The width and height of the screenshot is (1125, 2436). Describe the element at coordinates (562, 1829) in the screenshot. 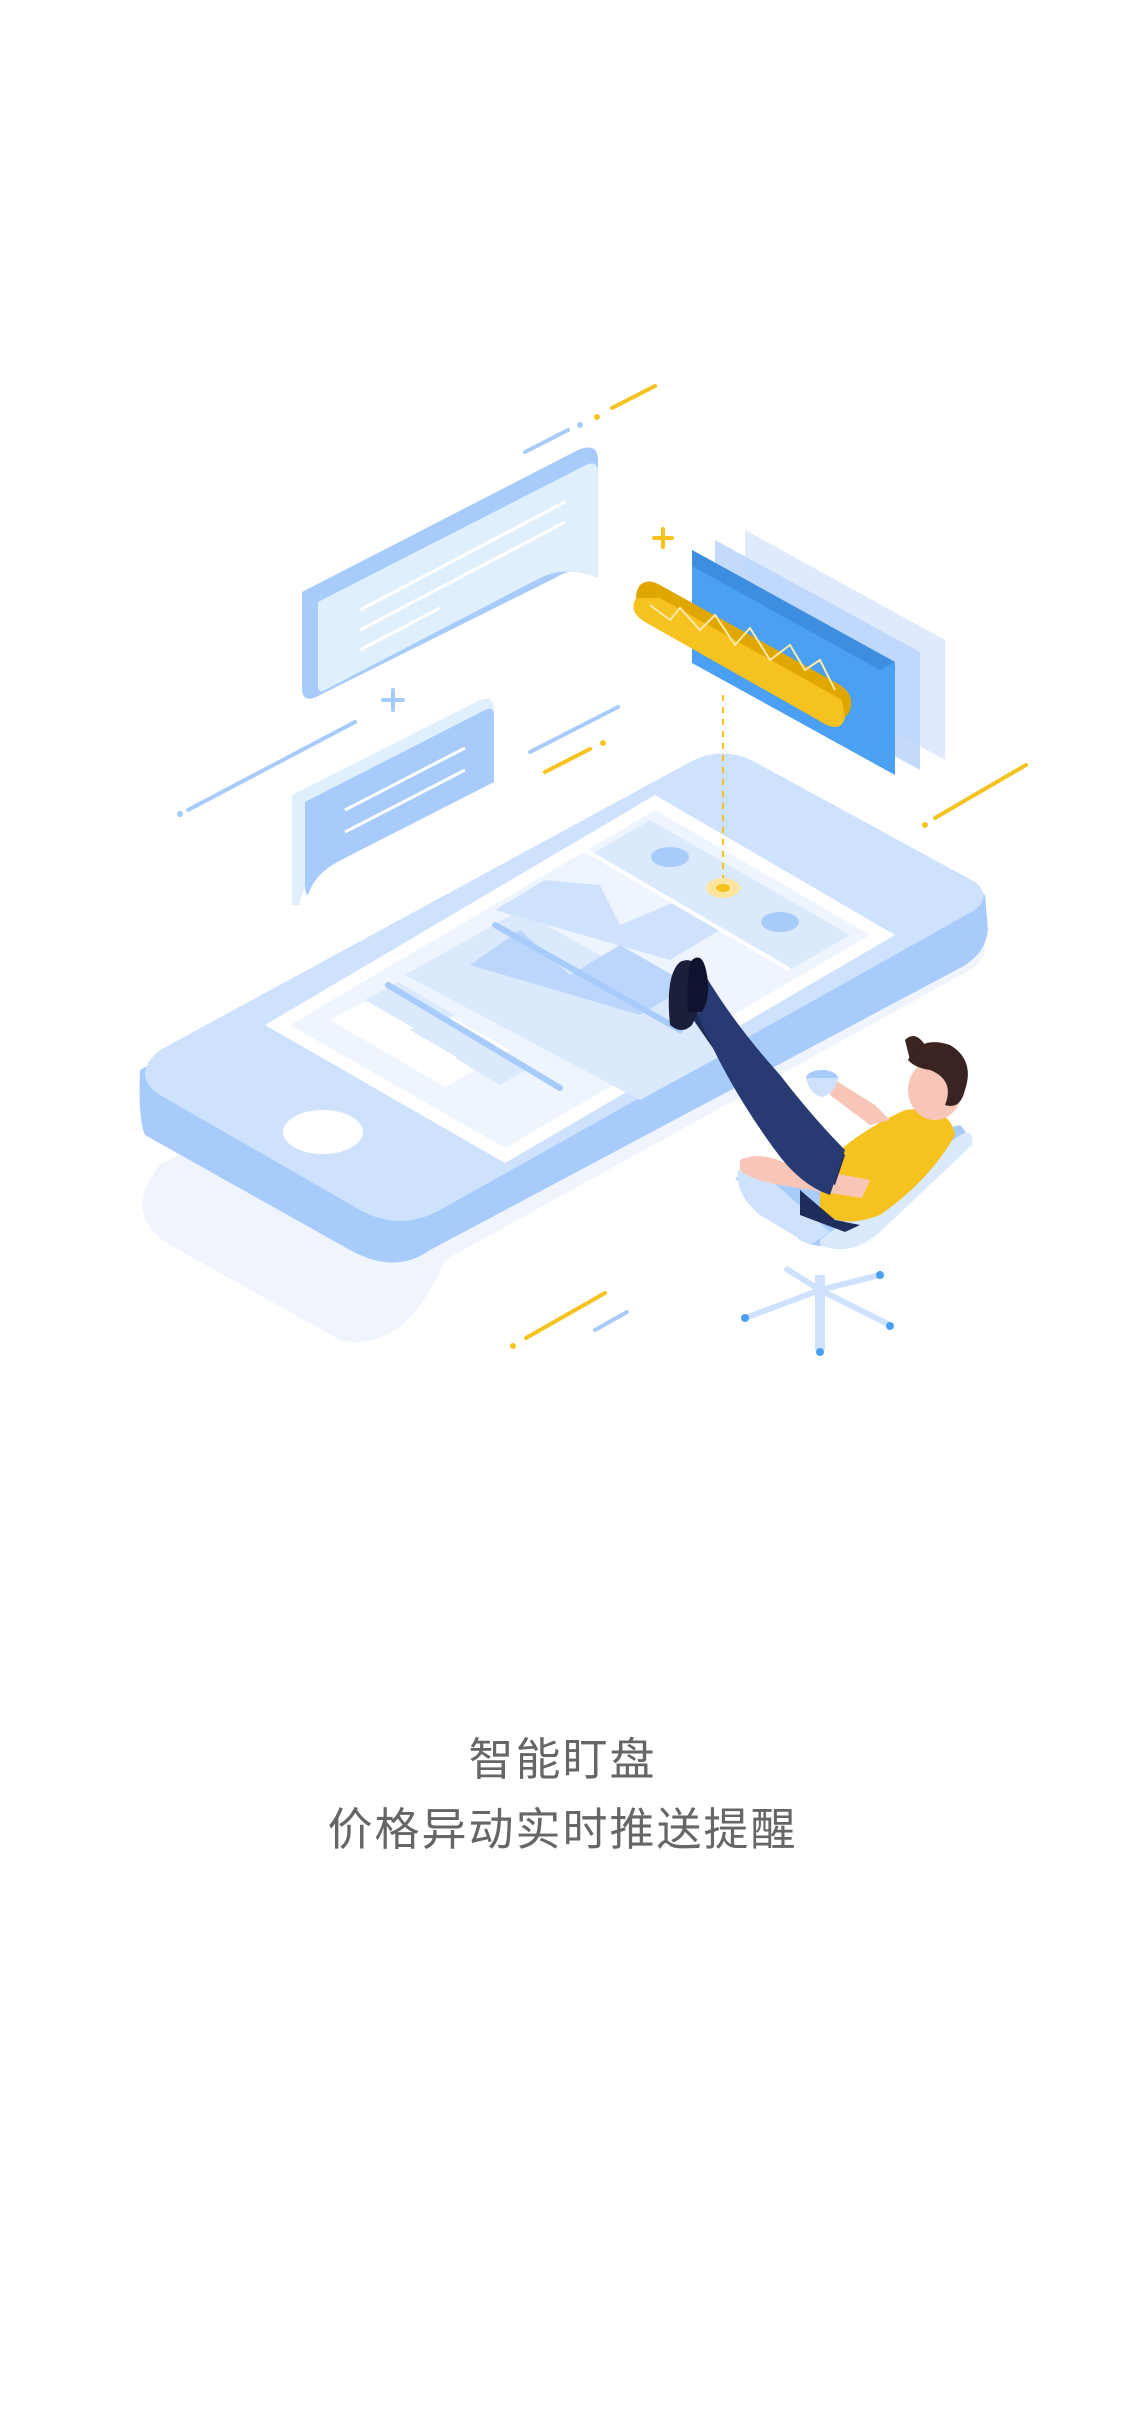

I see `onboarding-subtitle: 价格异动实时推送提醒` at that location.